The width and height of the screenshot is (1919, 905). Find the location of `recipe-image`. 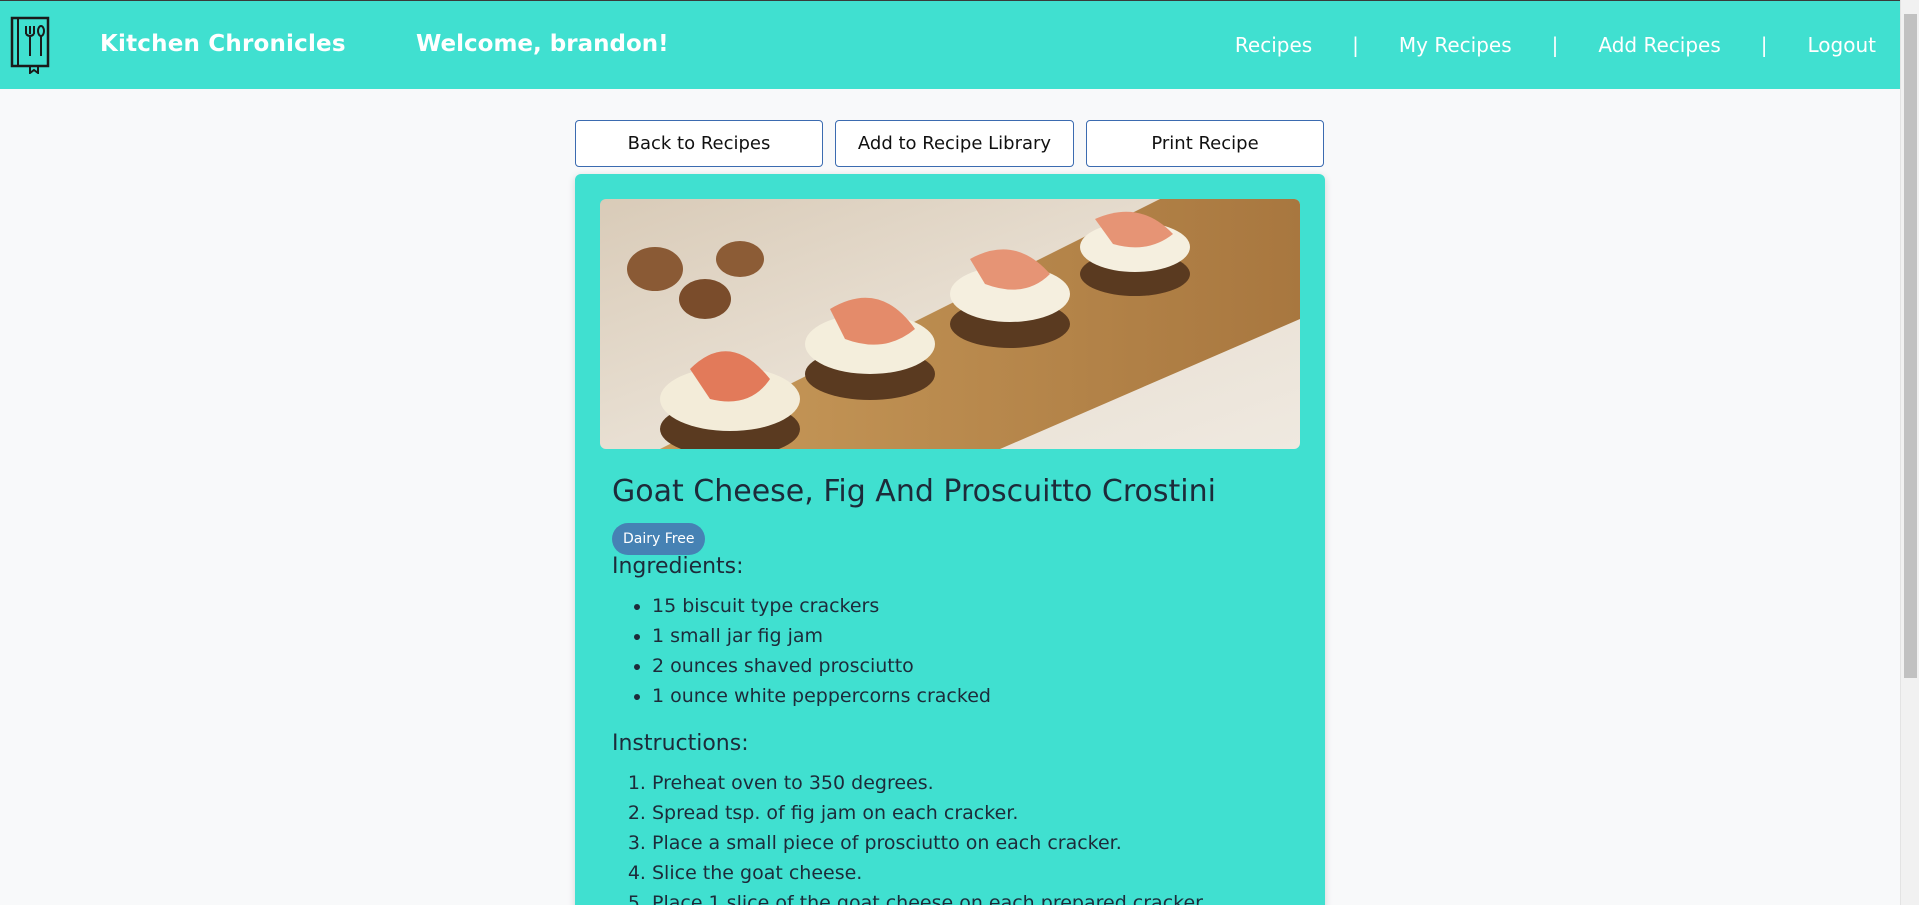

recipe-image is located at coordinates (950, 324).